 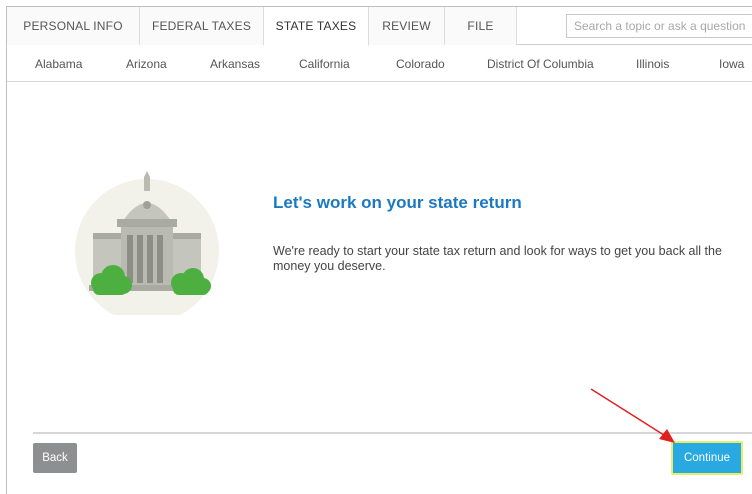 I want to click on state-tab-illinois: Illinois, so click(x=652, y=64).